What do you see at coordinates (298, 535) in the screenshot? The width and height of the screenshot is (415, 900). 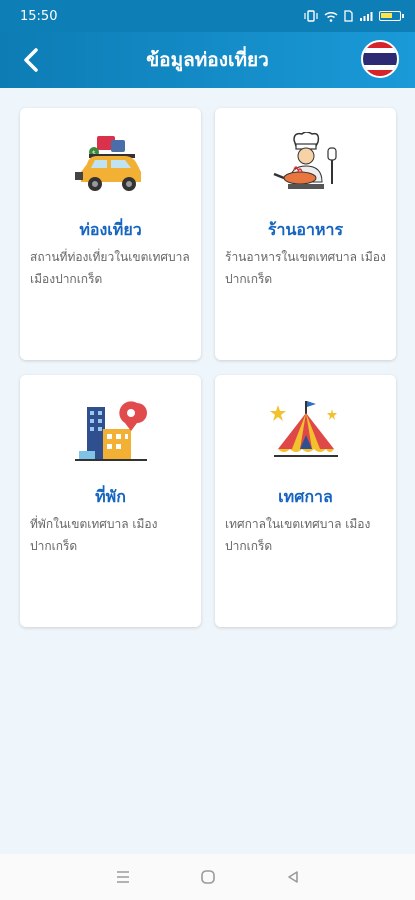 I see `card-description: เทศกาลในเขตเทศบาล เมืองปากเกร็ด` at bounding box center [298, 535].